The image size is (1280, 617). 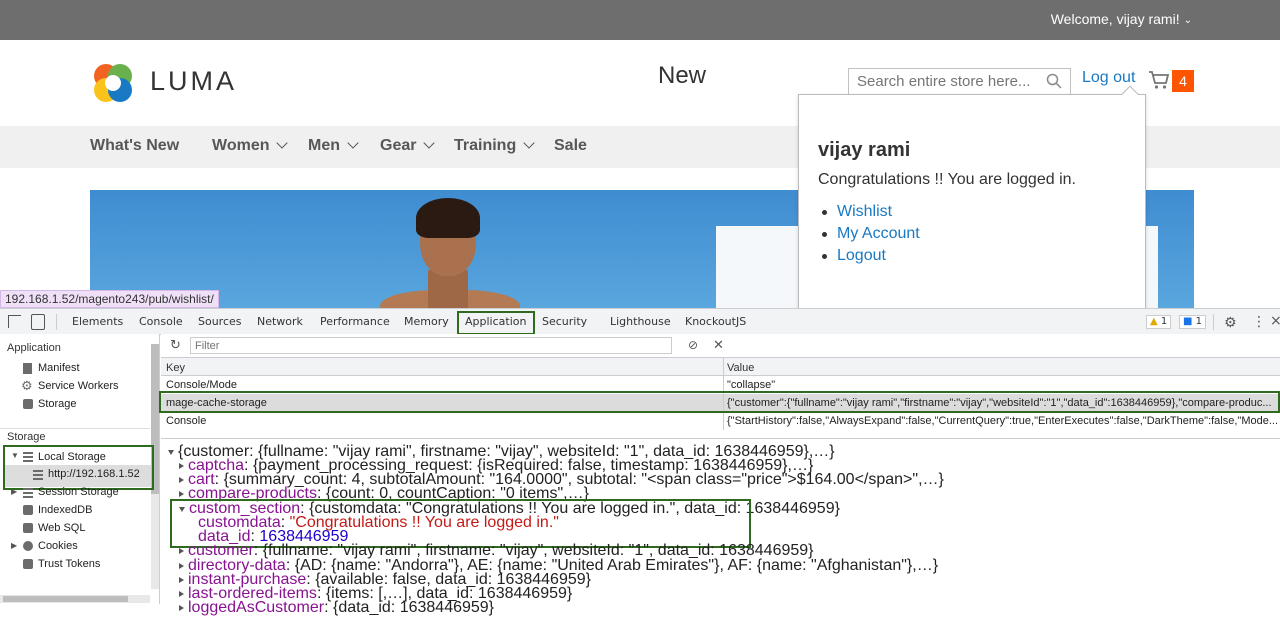 What do you see at coordinates (175, 345) in the screenshot?
I see `refresh-icon: ↻` at bounding box center [175, 345].